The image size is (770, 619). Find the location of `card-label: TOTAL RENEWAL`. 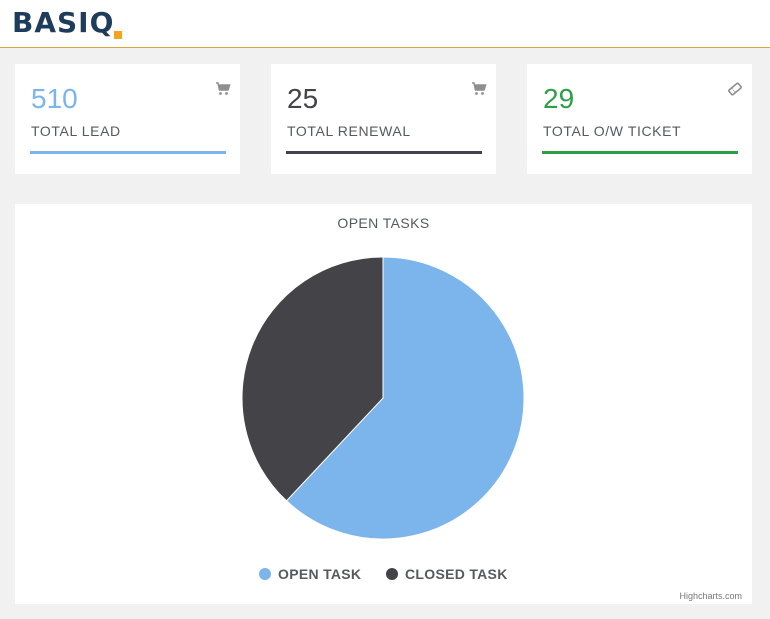

card-label: TOTAL RENEWAL is located at coordinates (349, 131).